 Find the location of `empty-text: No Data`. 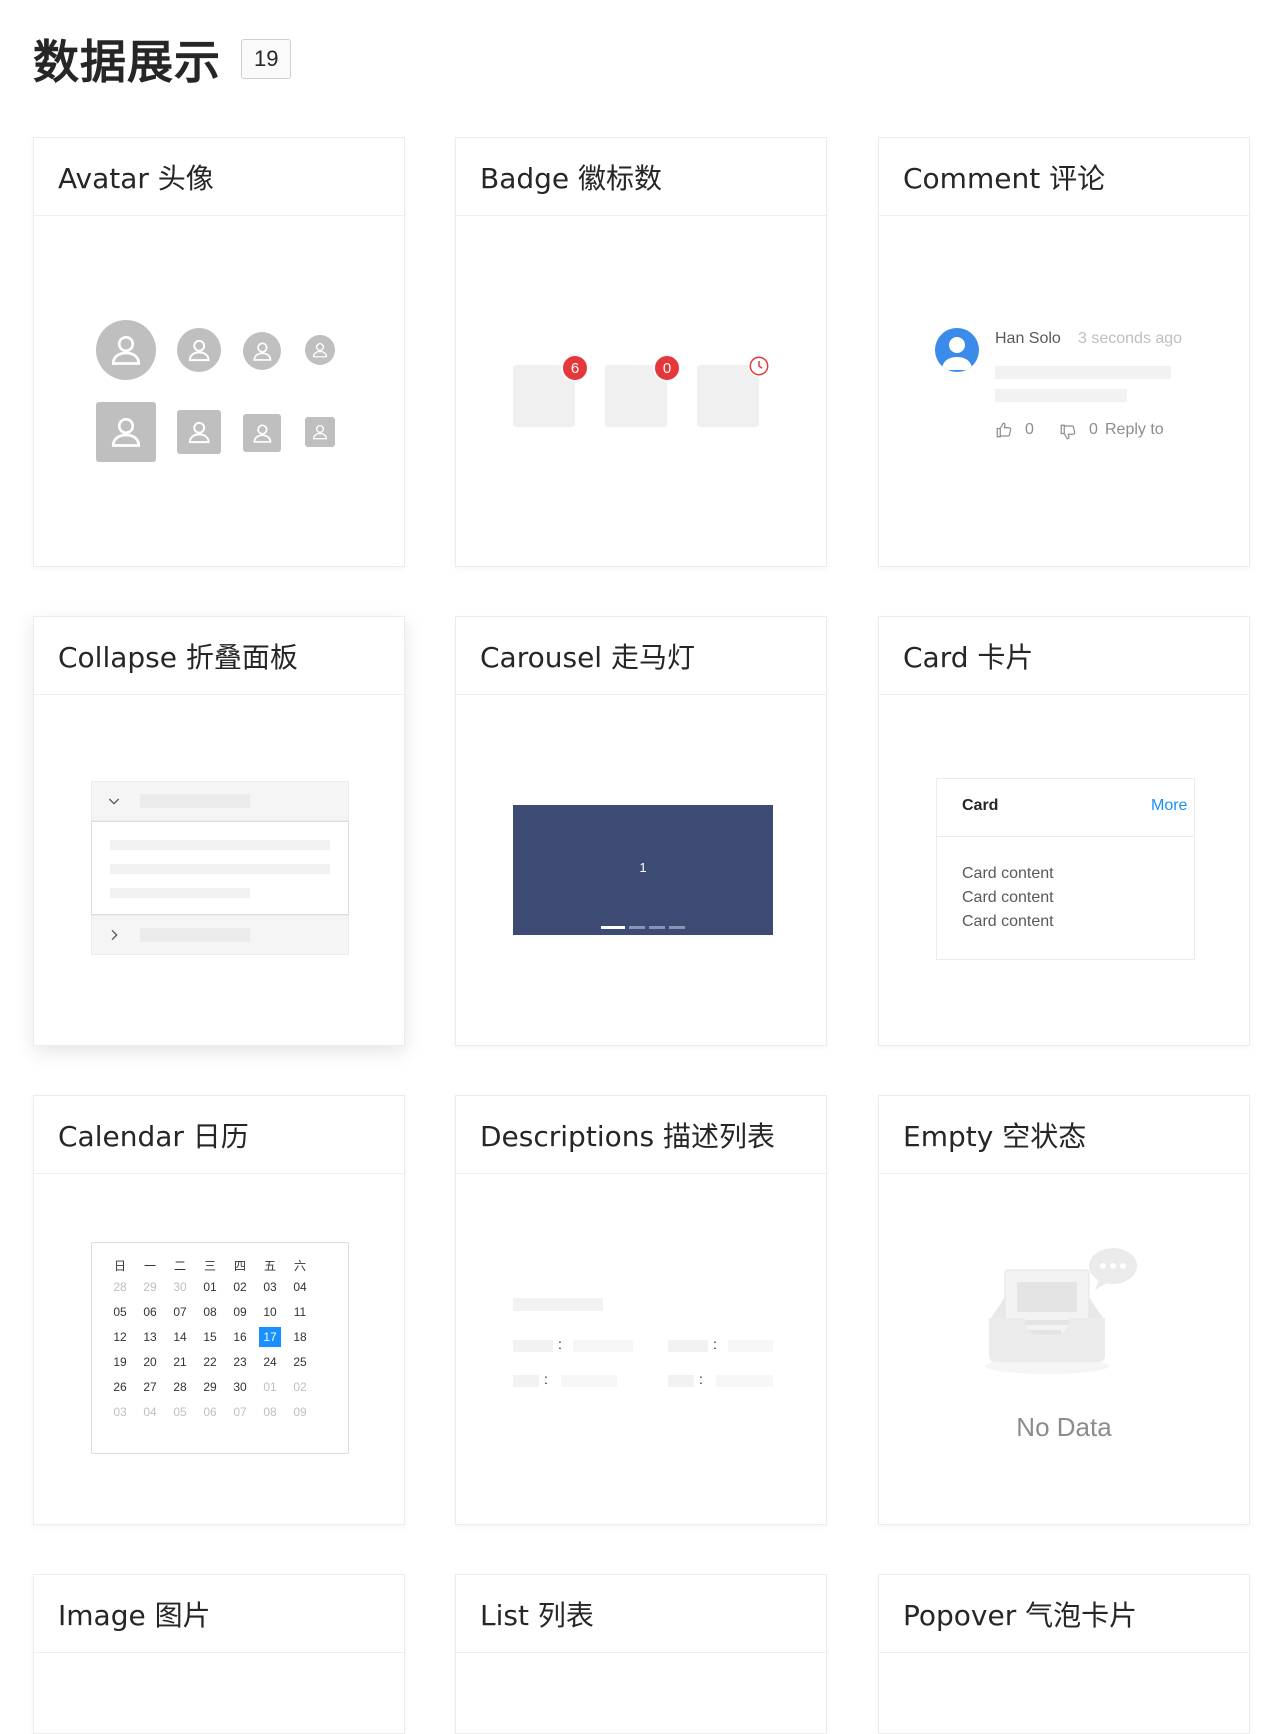

empty-text: No Data is located at coordinates (1064, 1427).